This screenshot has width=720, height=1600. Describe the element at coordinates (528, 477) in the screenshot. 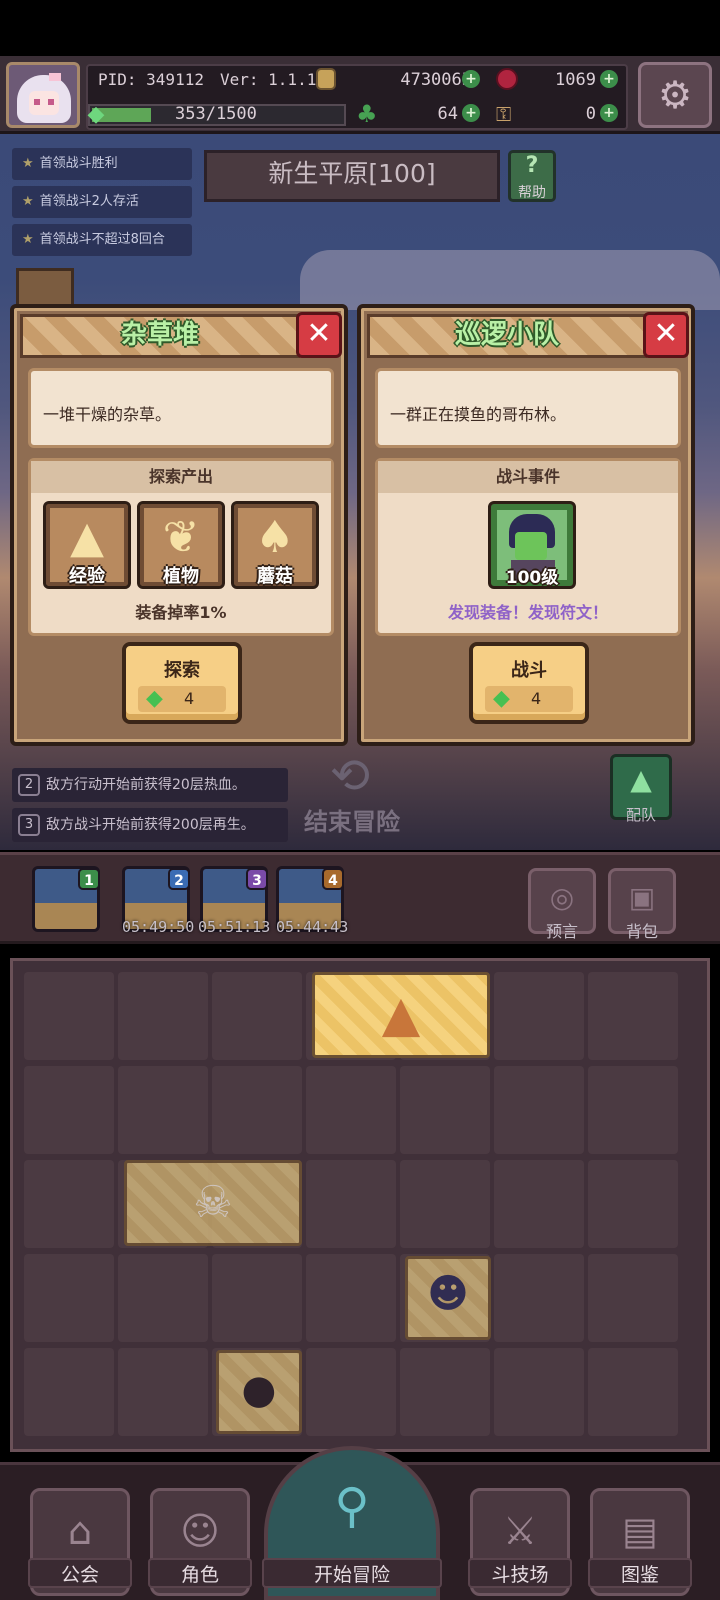

I see `section-title: 战斗事件` at that location.